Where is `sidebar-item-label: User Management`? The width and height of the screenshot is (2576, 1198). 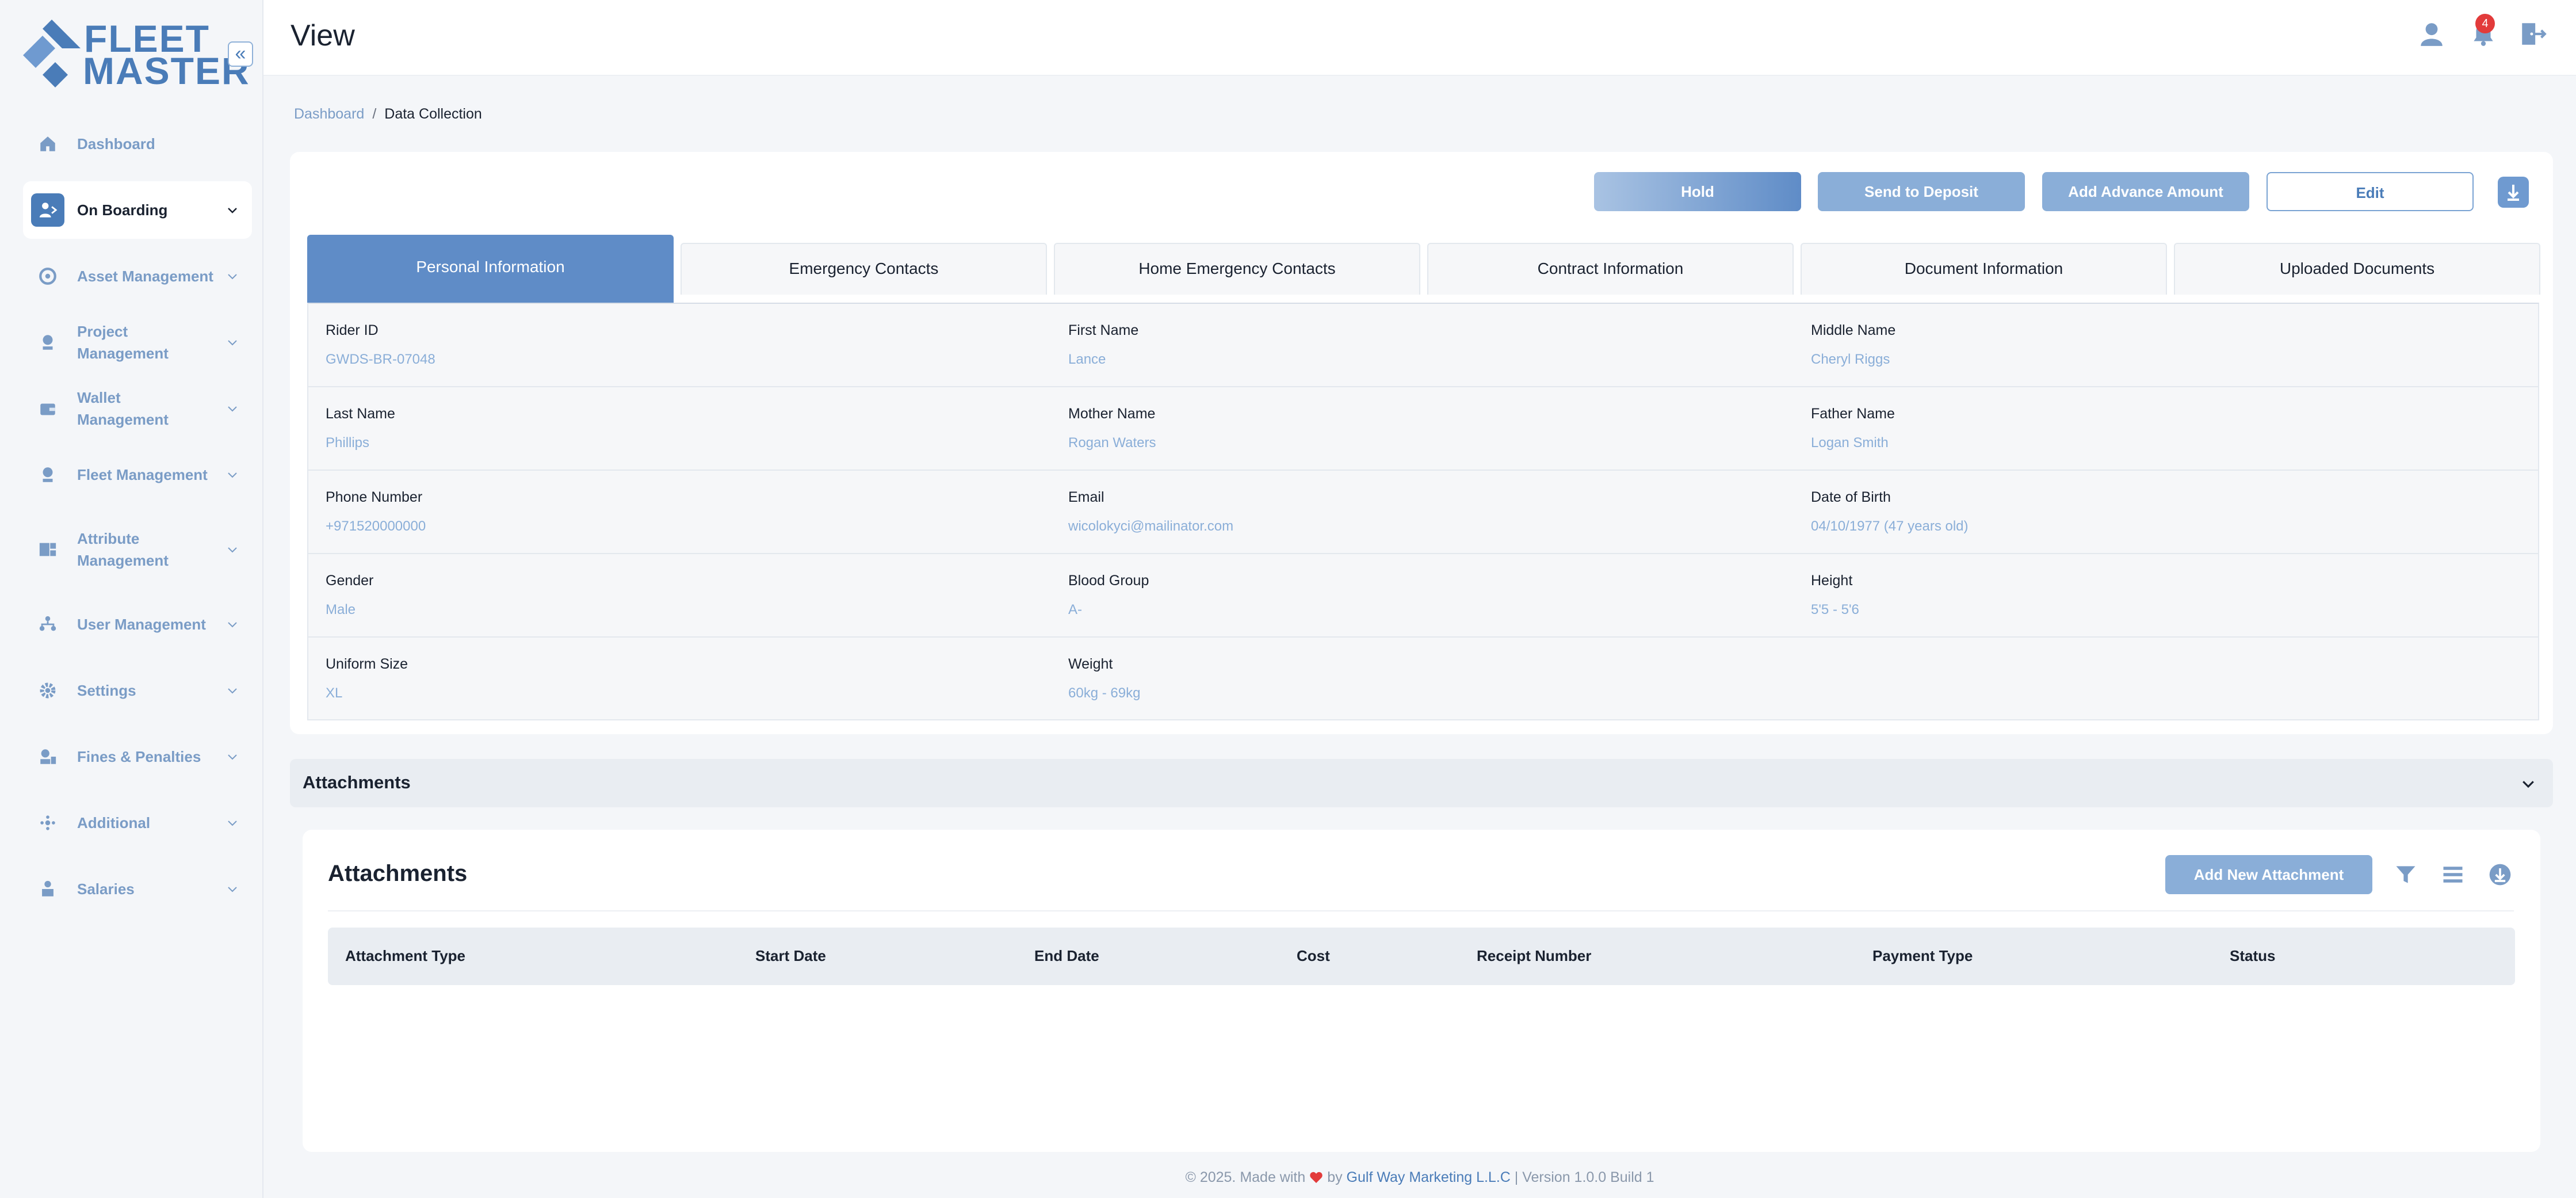 sidebar-item-label: User Management is located at coordinates (141, 624).